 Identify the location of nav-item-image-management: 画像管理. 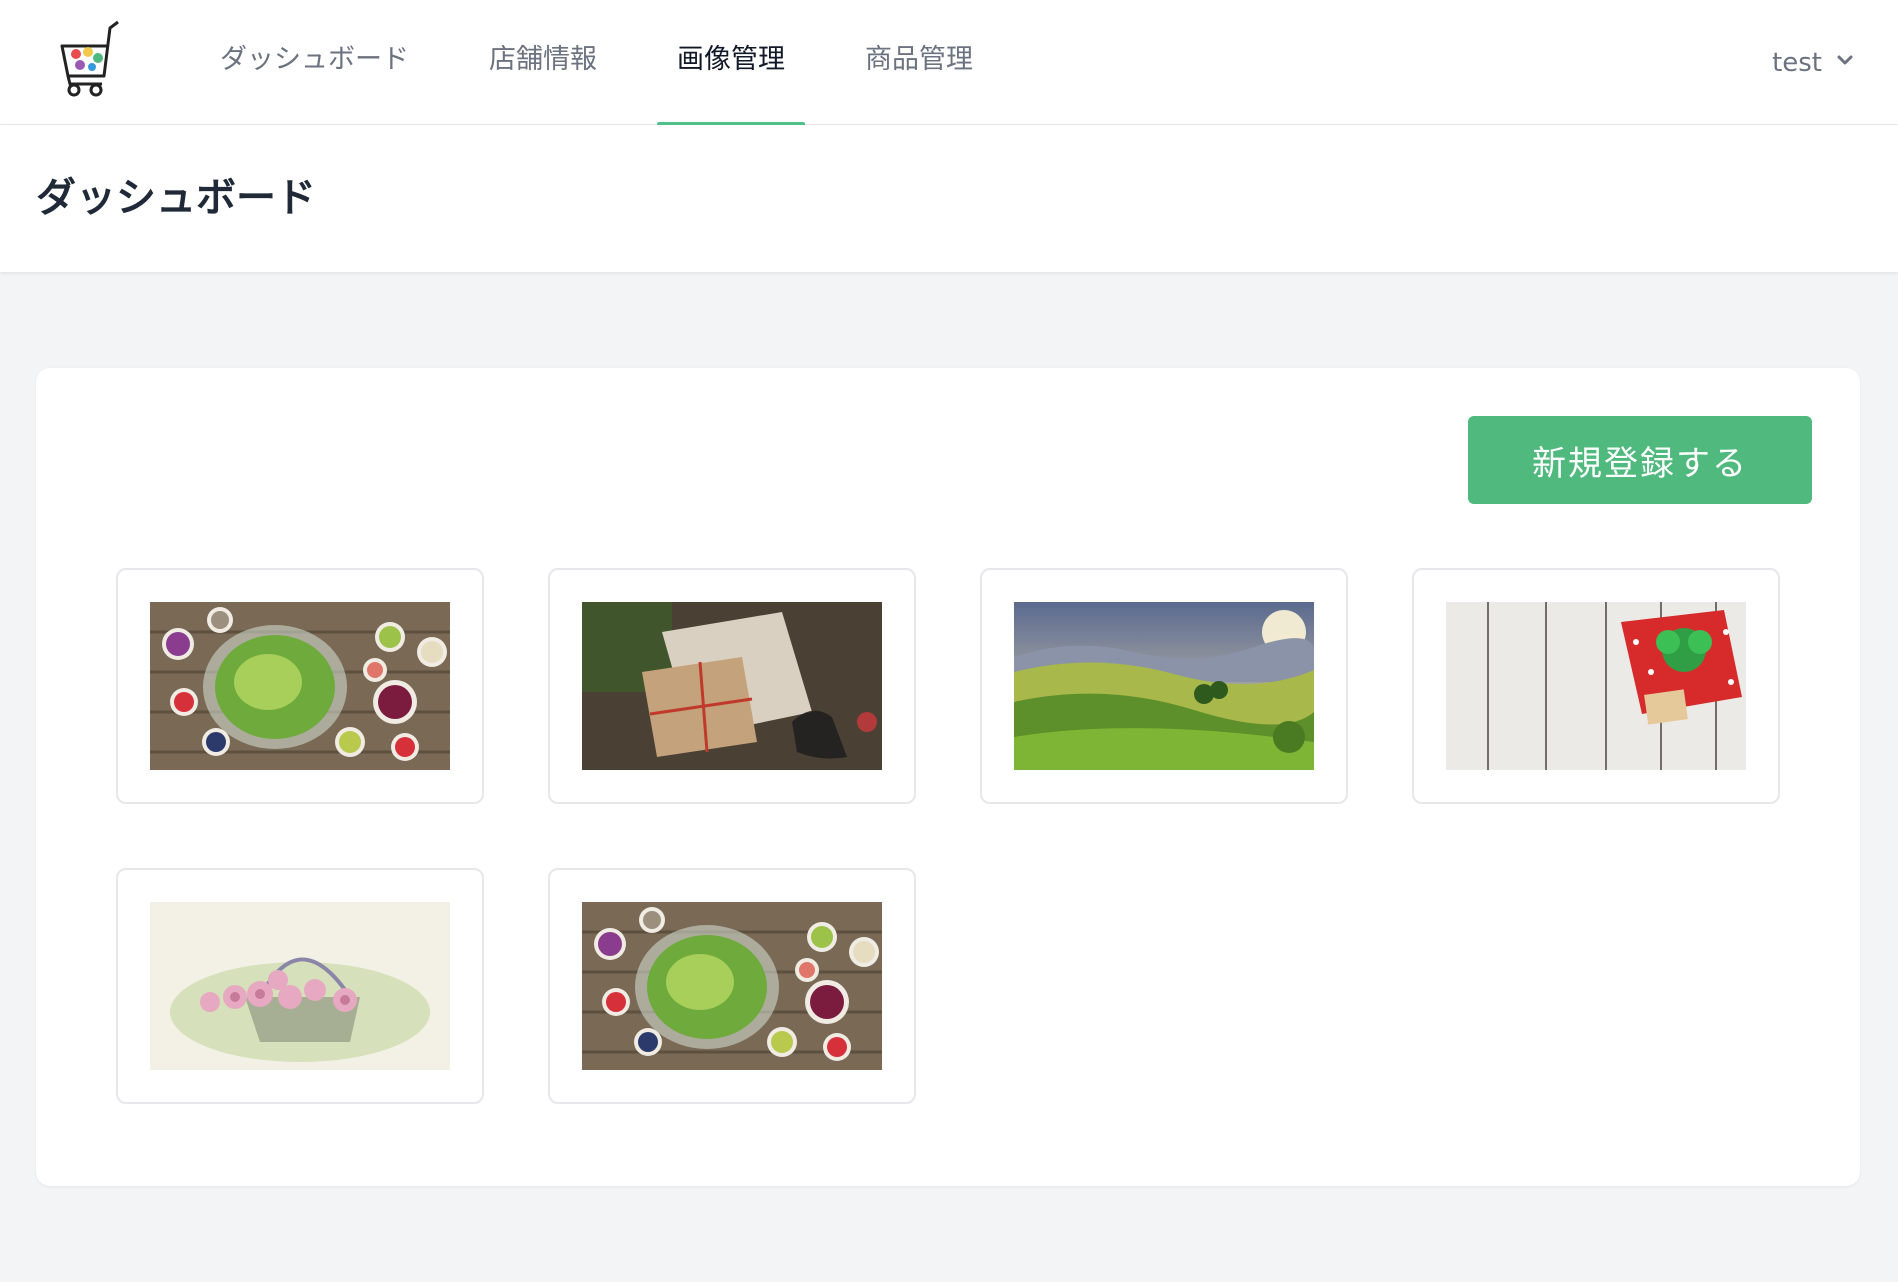
(731, 63).